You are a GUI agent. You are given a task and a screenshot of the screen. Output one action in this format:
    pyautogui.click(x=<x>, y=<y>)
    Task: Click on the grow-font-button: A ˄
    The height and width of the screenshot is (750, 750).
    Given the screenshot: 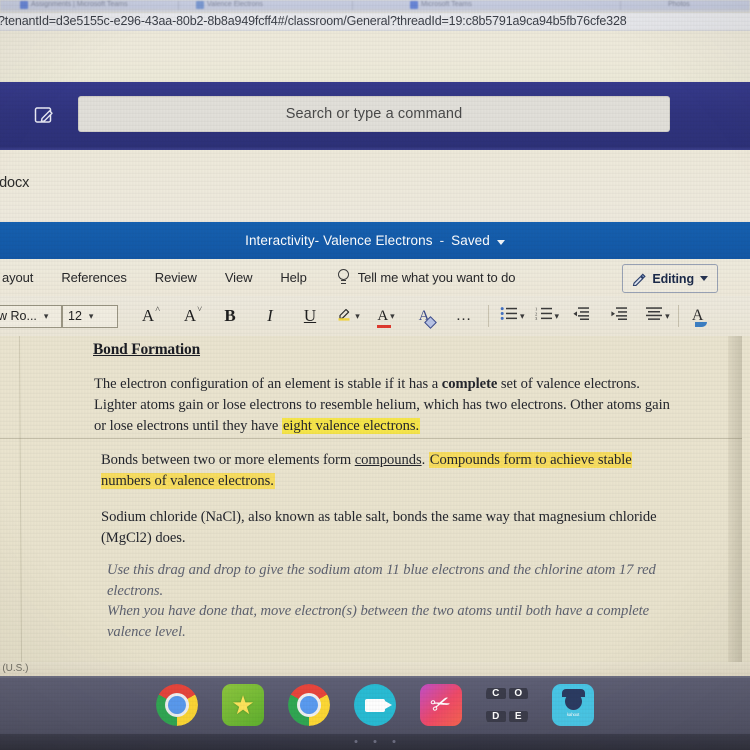 What is the action you would take?
    pyautogui.click(x=148, y=316)
    